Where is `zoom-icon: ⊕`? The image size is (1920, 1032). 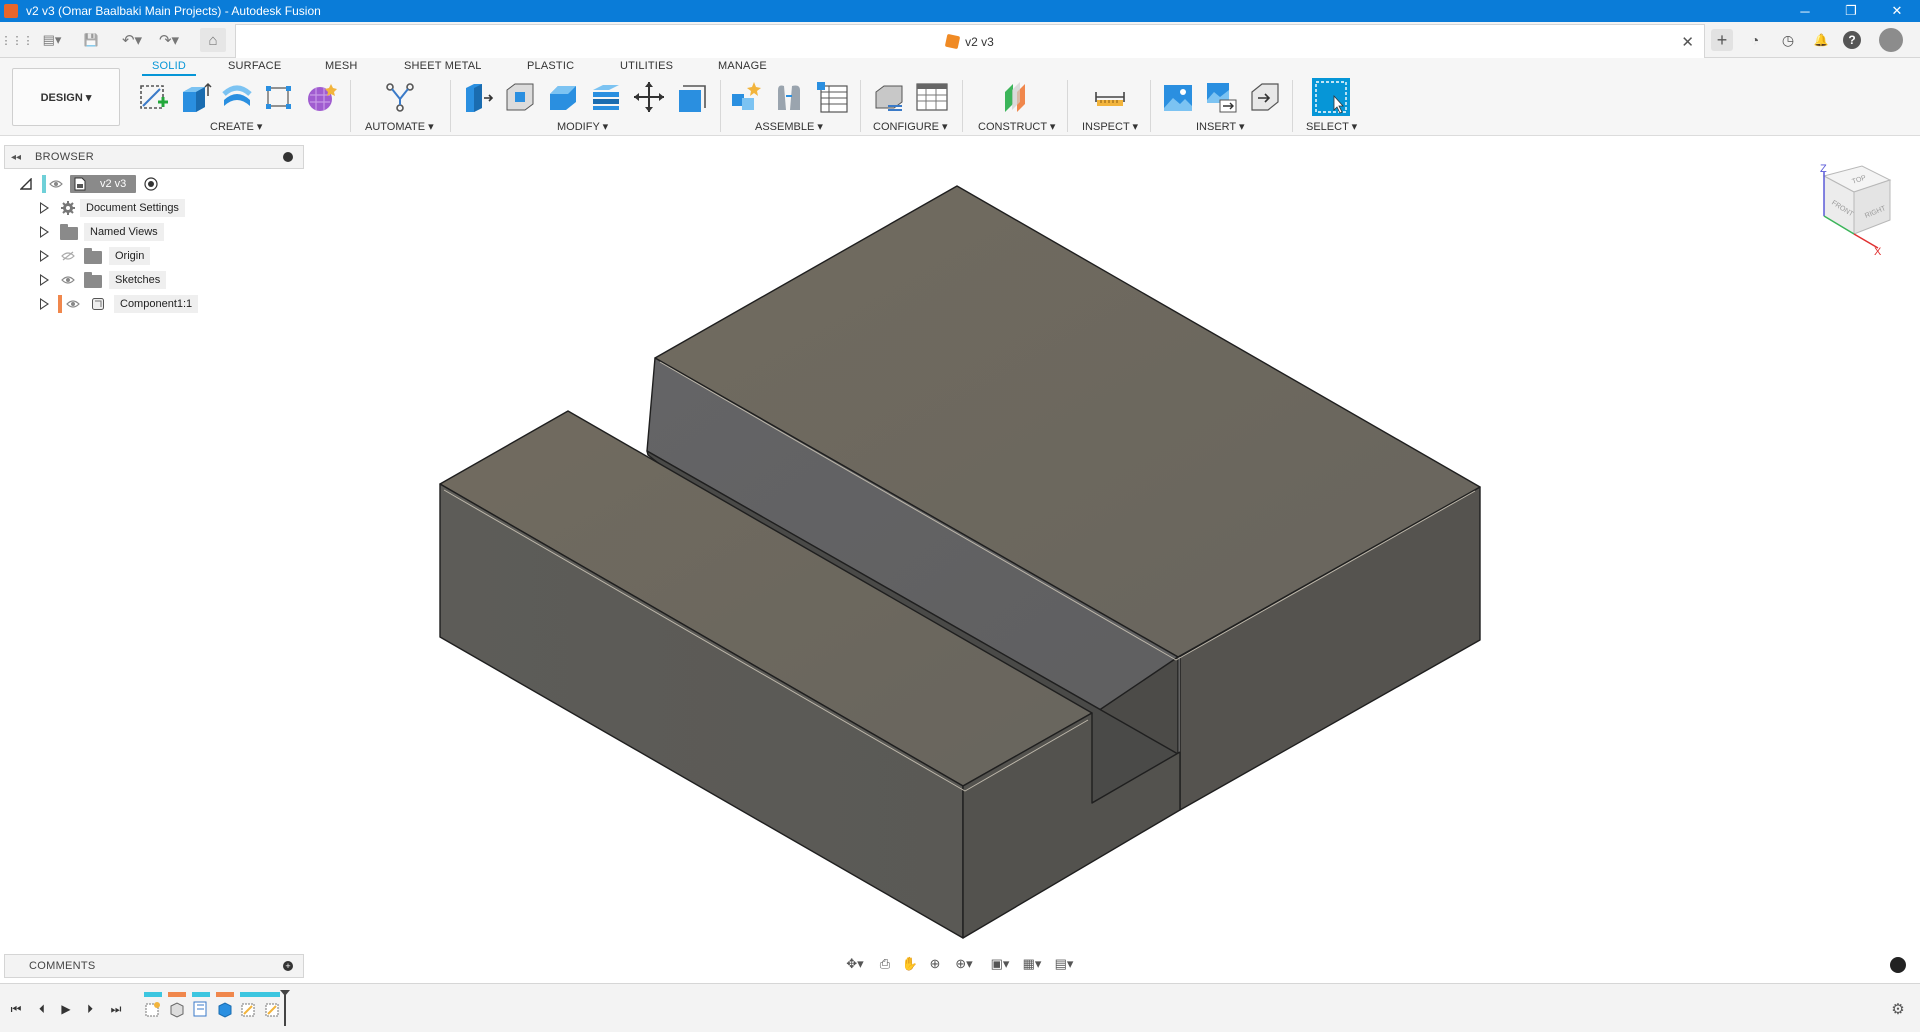 zoom-icon: ⊕ is located at coordinates (935, 964).